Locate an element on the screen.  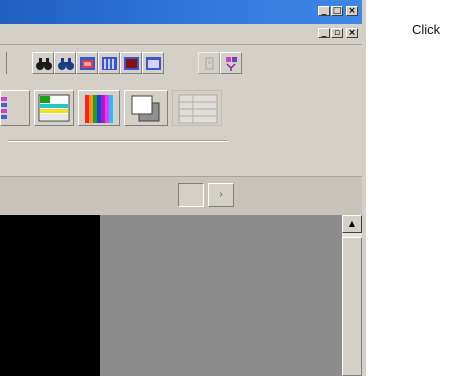
disabled-tool-icon is located at coordinates (209, 63).